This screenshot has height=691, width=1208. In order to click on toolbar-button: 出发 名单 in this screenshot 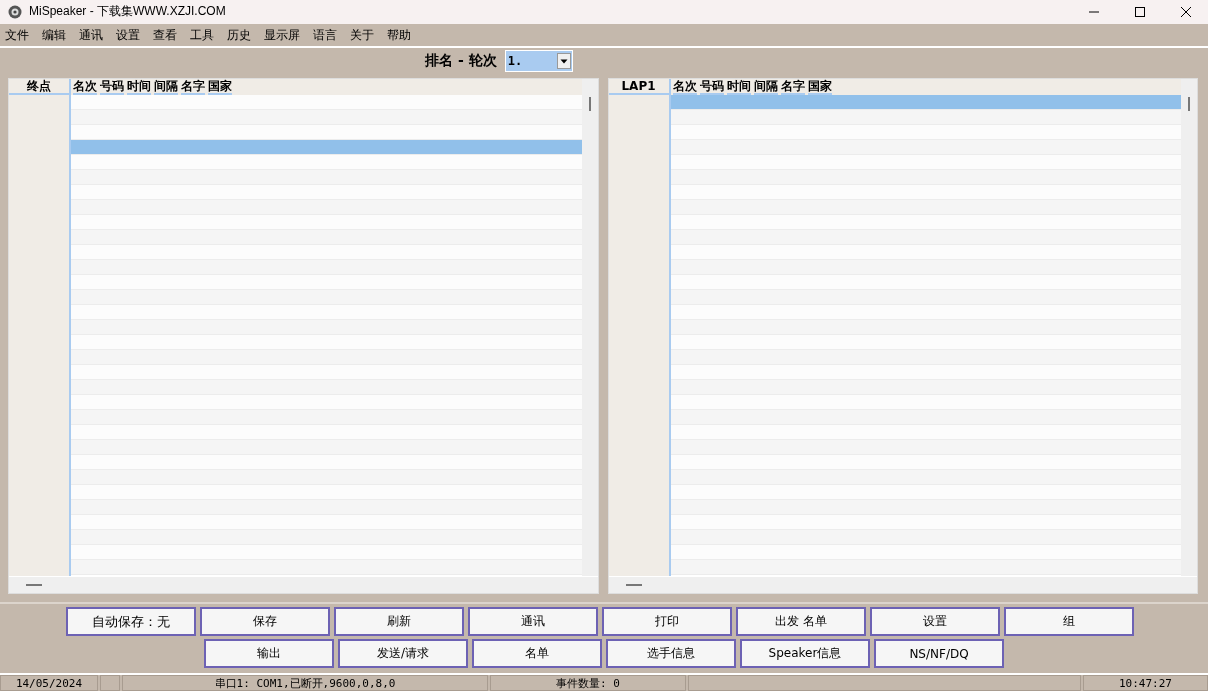, I will do `click(801, 622)`.